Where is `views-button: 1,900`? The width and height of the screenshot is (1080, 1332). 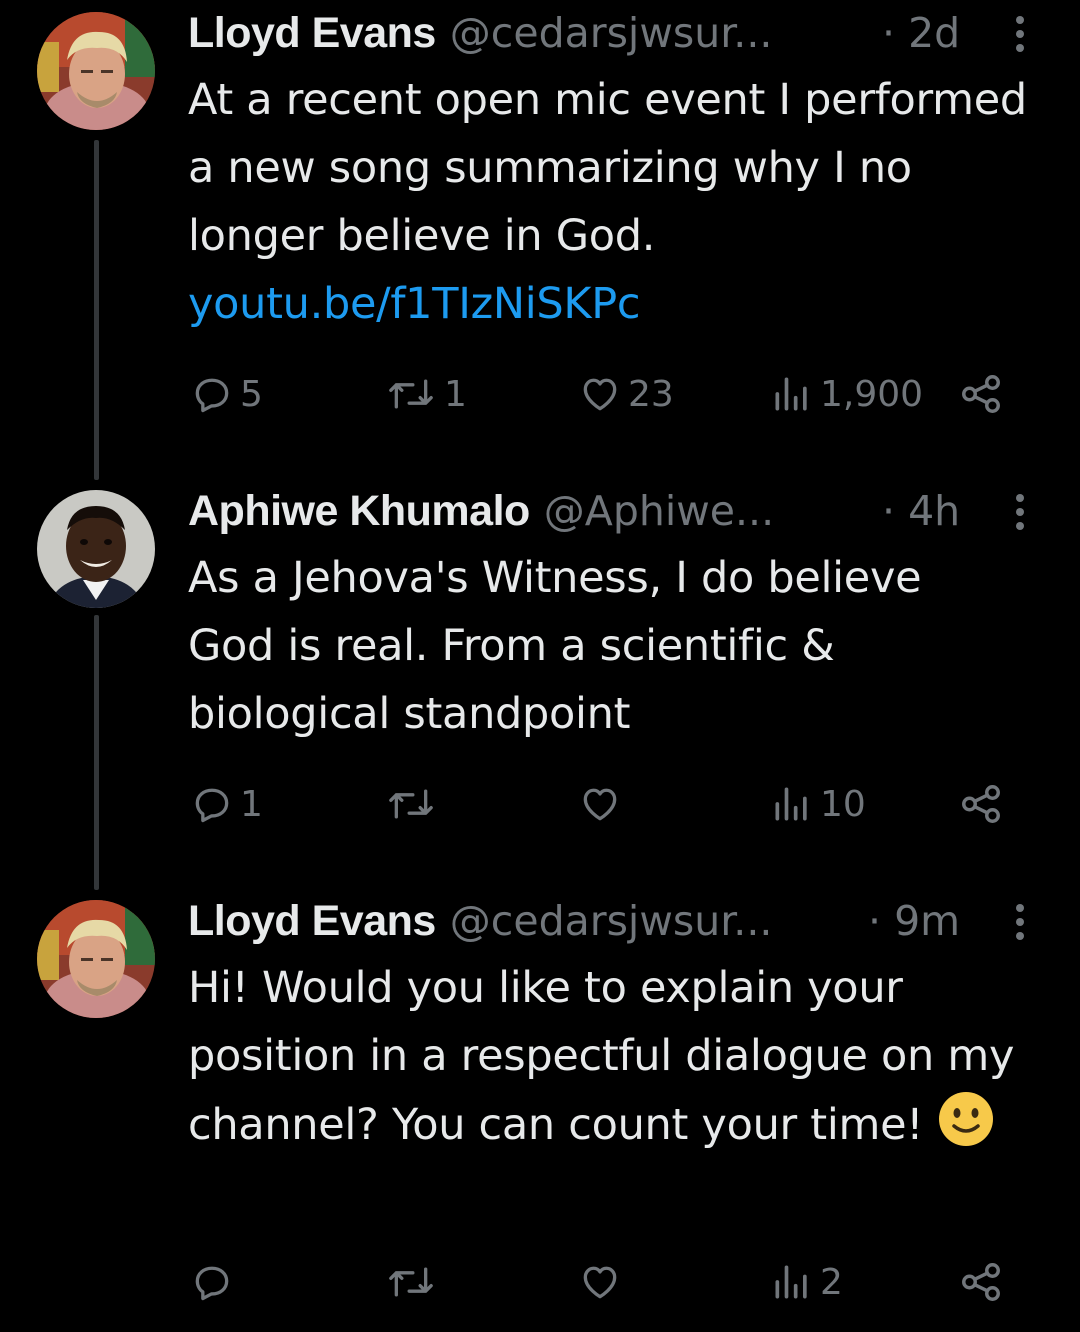
views-button: 1,900 is located at coordinates (846, 394).